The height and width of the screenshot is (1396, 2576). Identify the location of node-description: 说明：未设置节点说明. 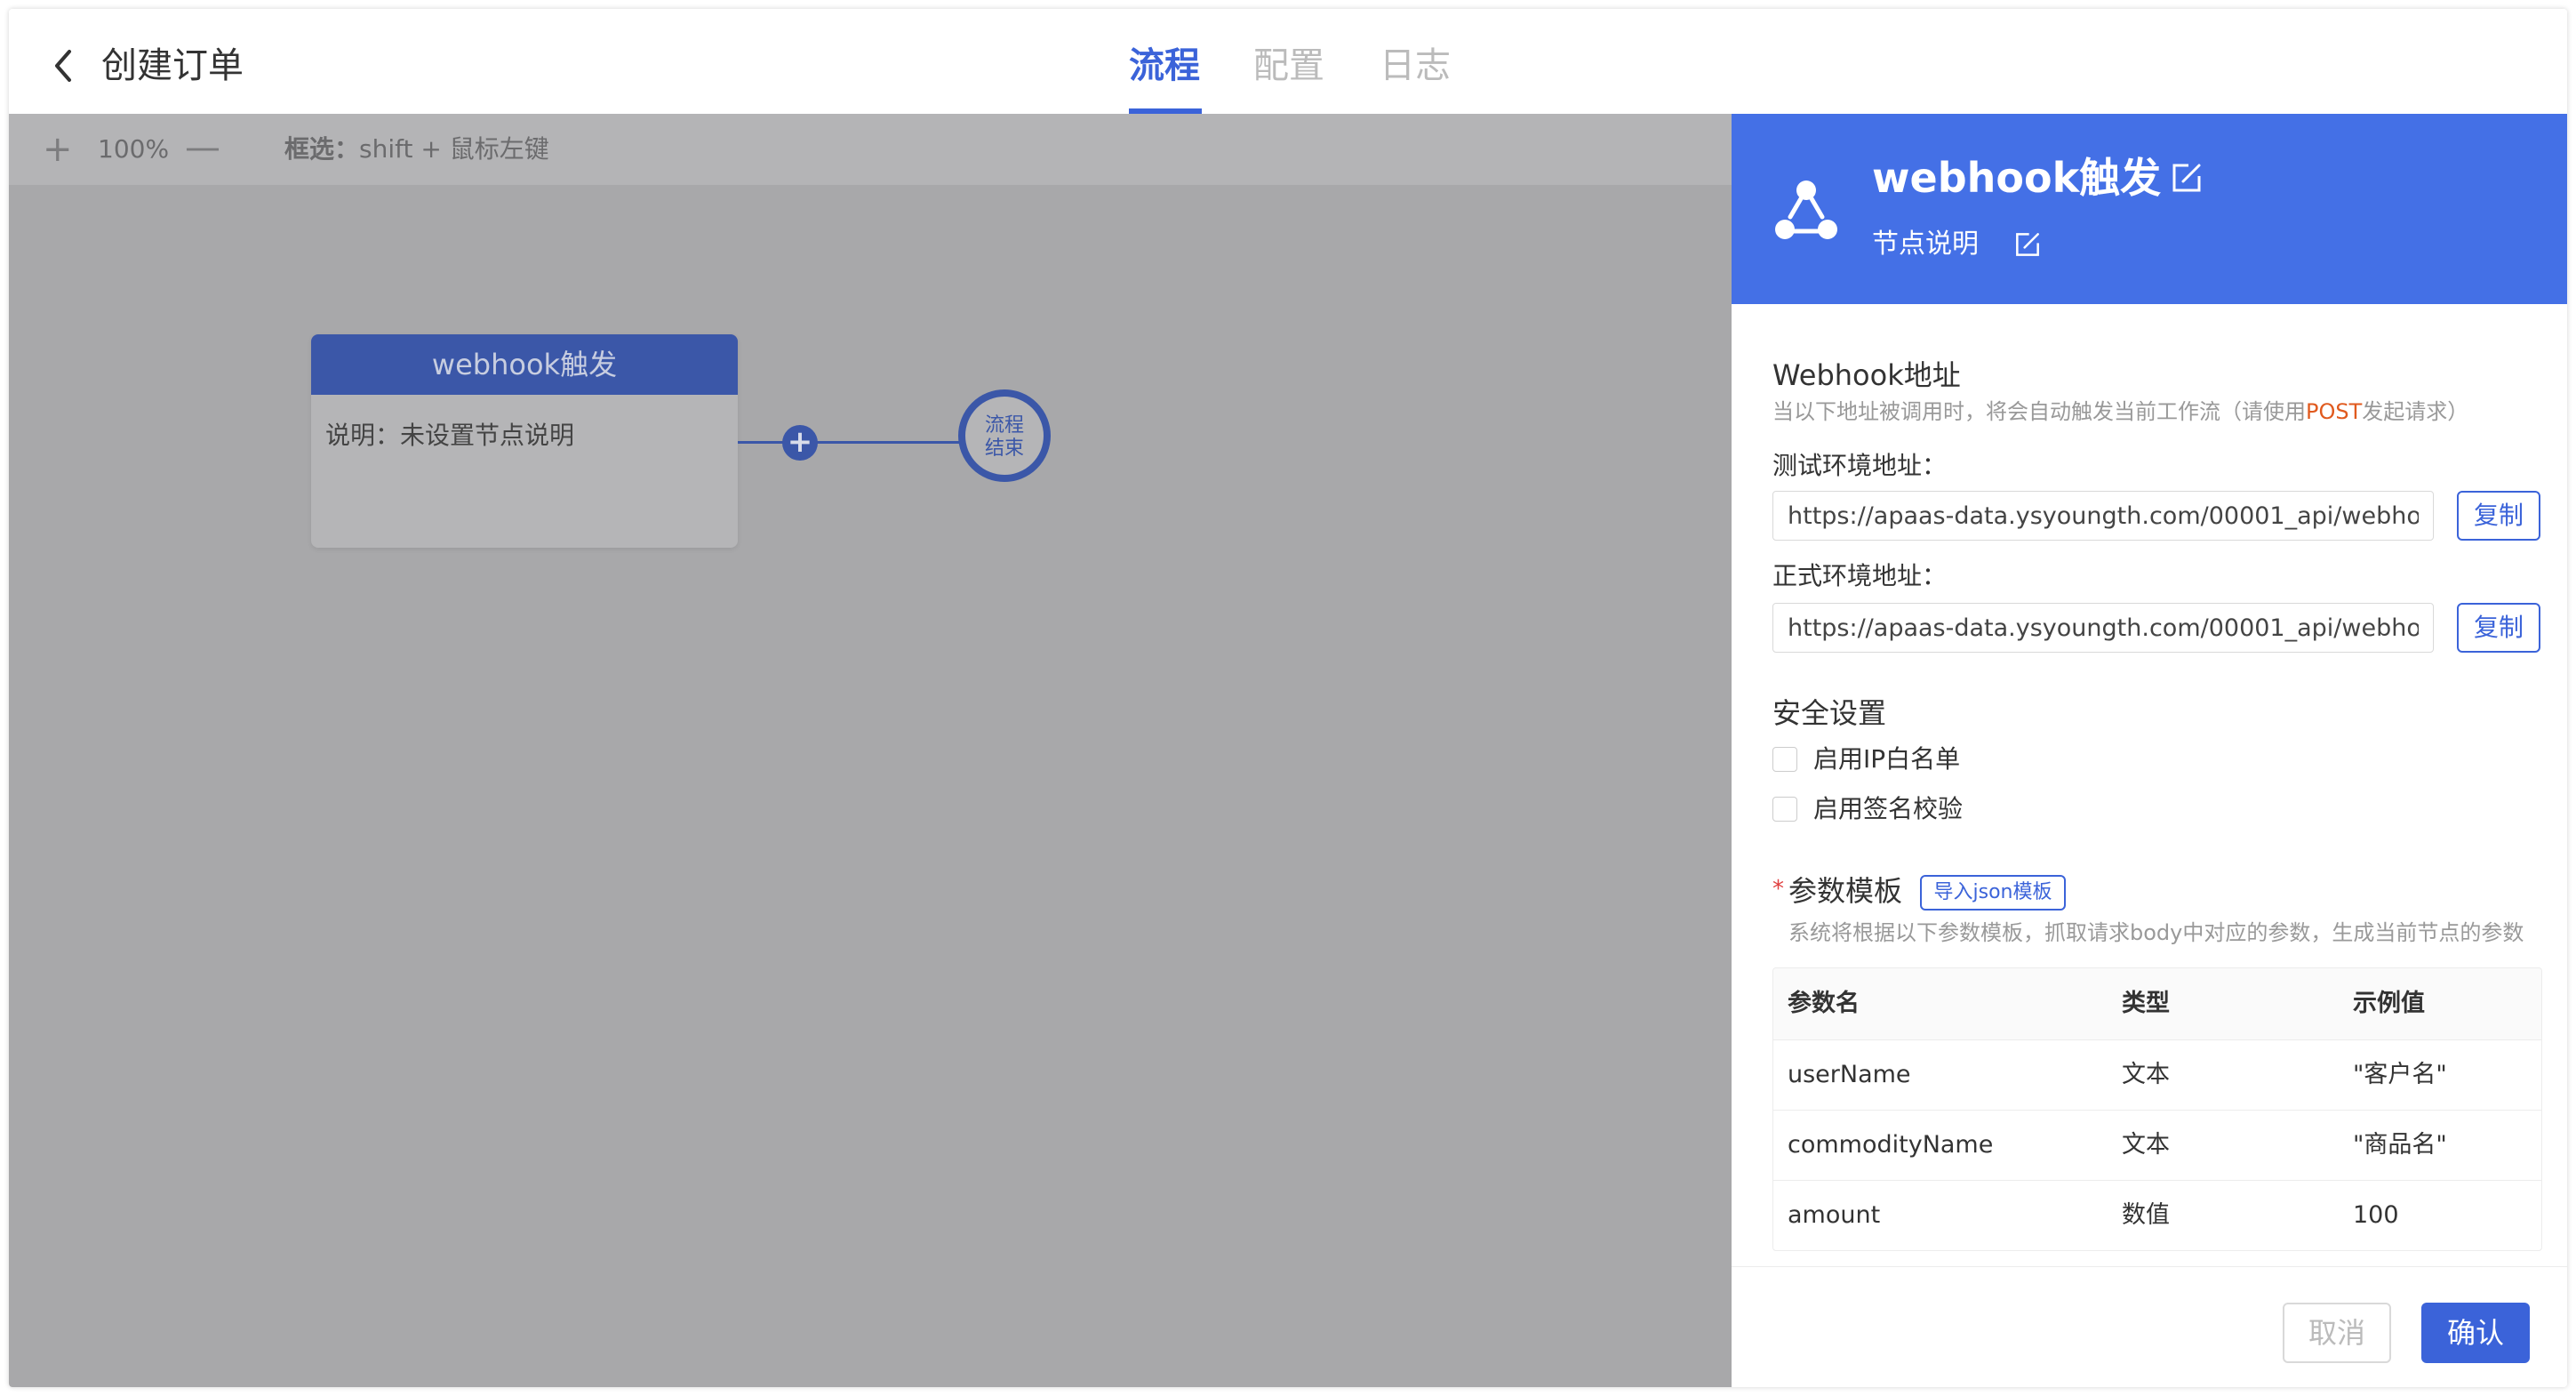
(524, 436).